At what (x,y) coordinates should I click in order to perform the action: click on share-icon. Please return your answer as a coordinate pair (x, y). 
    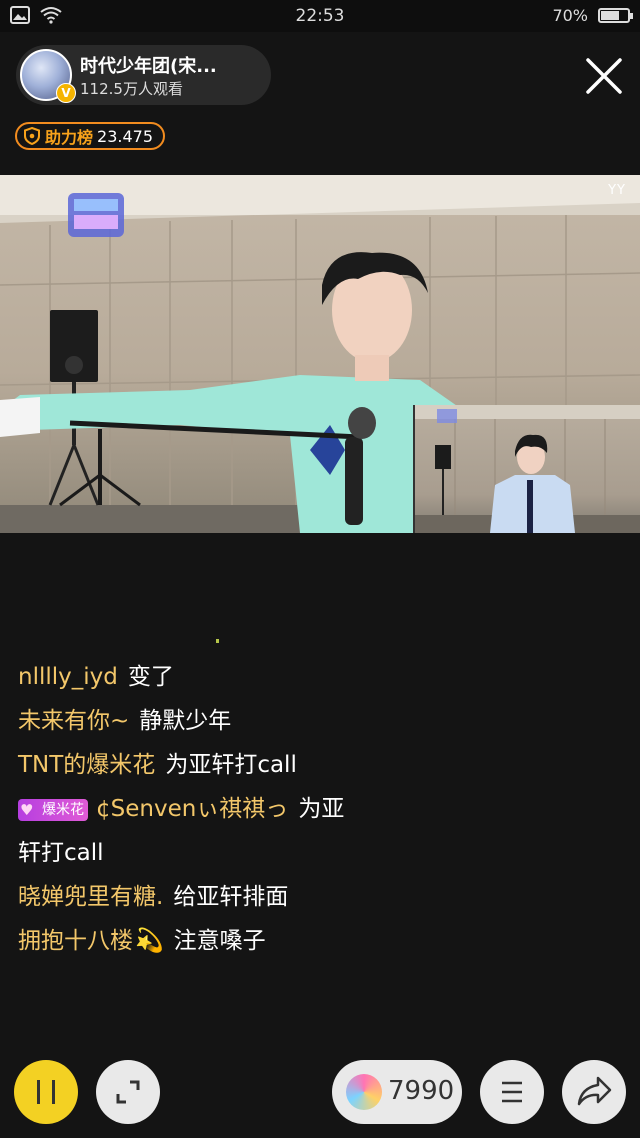
    Looking at the image, I should click on (594, 1091).